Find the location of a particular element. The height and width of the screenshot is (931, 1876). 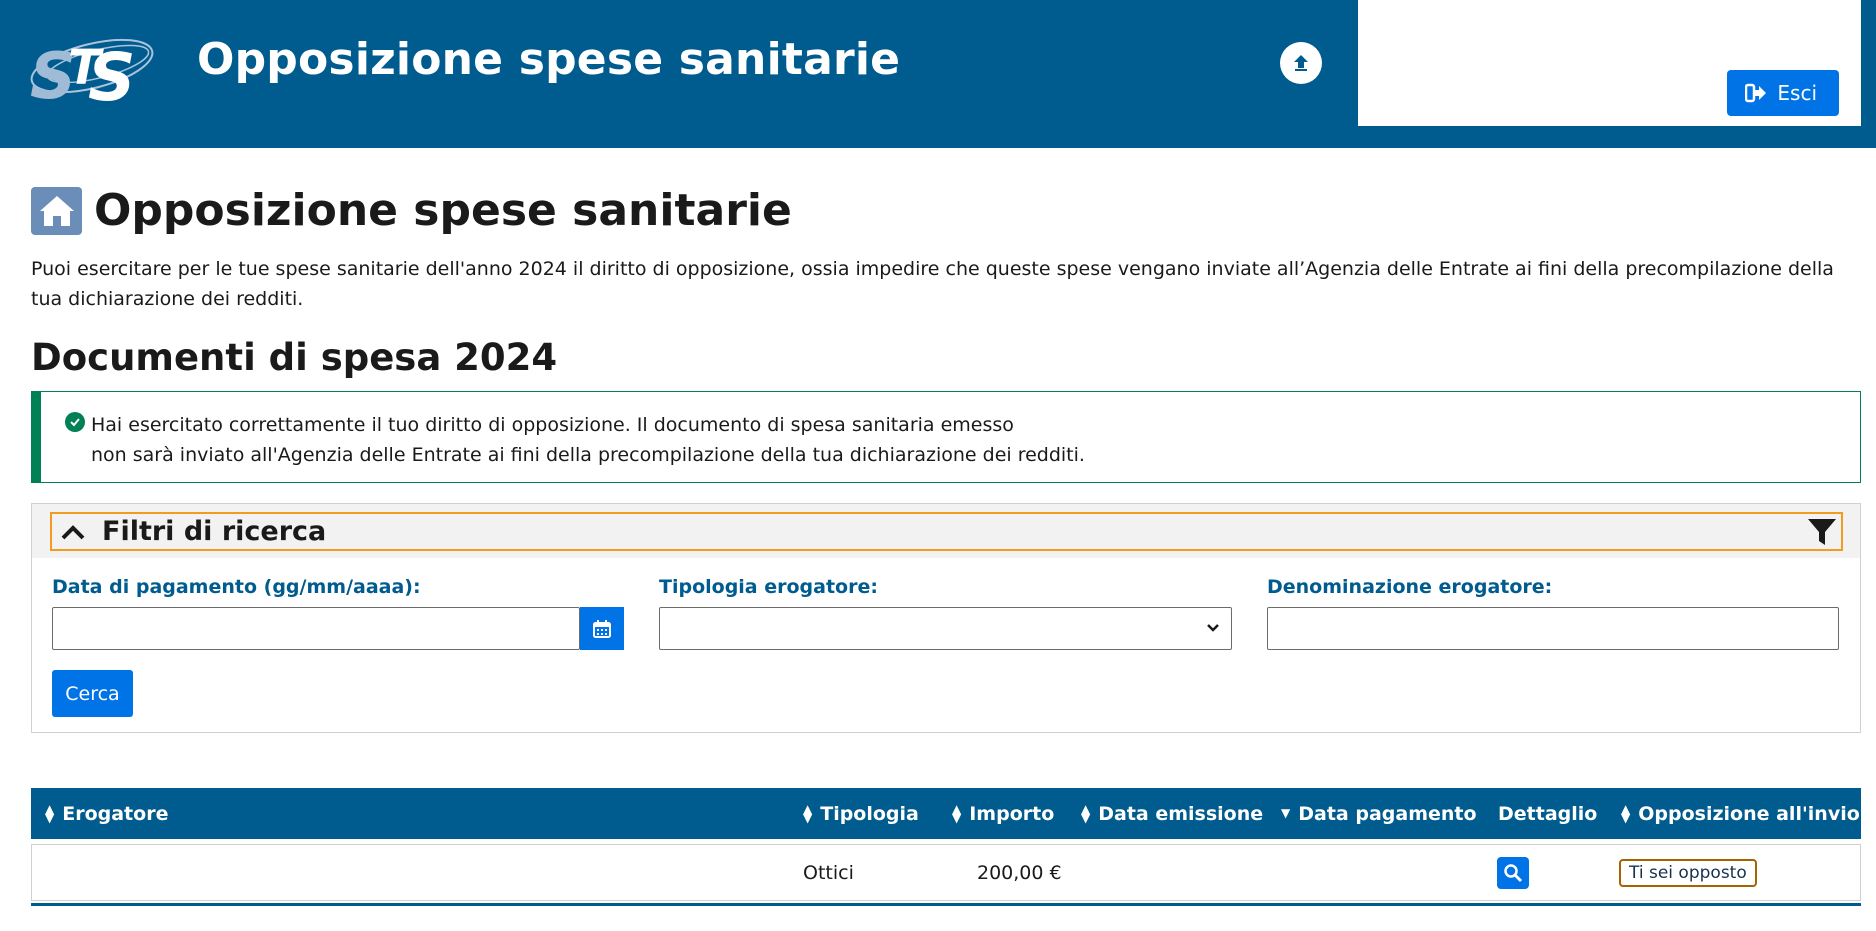

filter-header: Filtri di ricerca is located at coordinates (946, 531).